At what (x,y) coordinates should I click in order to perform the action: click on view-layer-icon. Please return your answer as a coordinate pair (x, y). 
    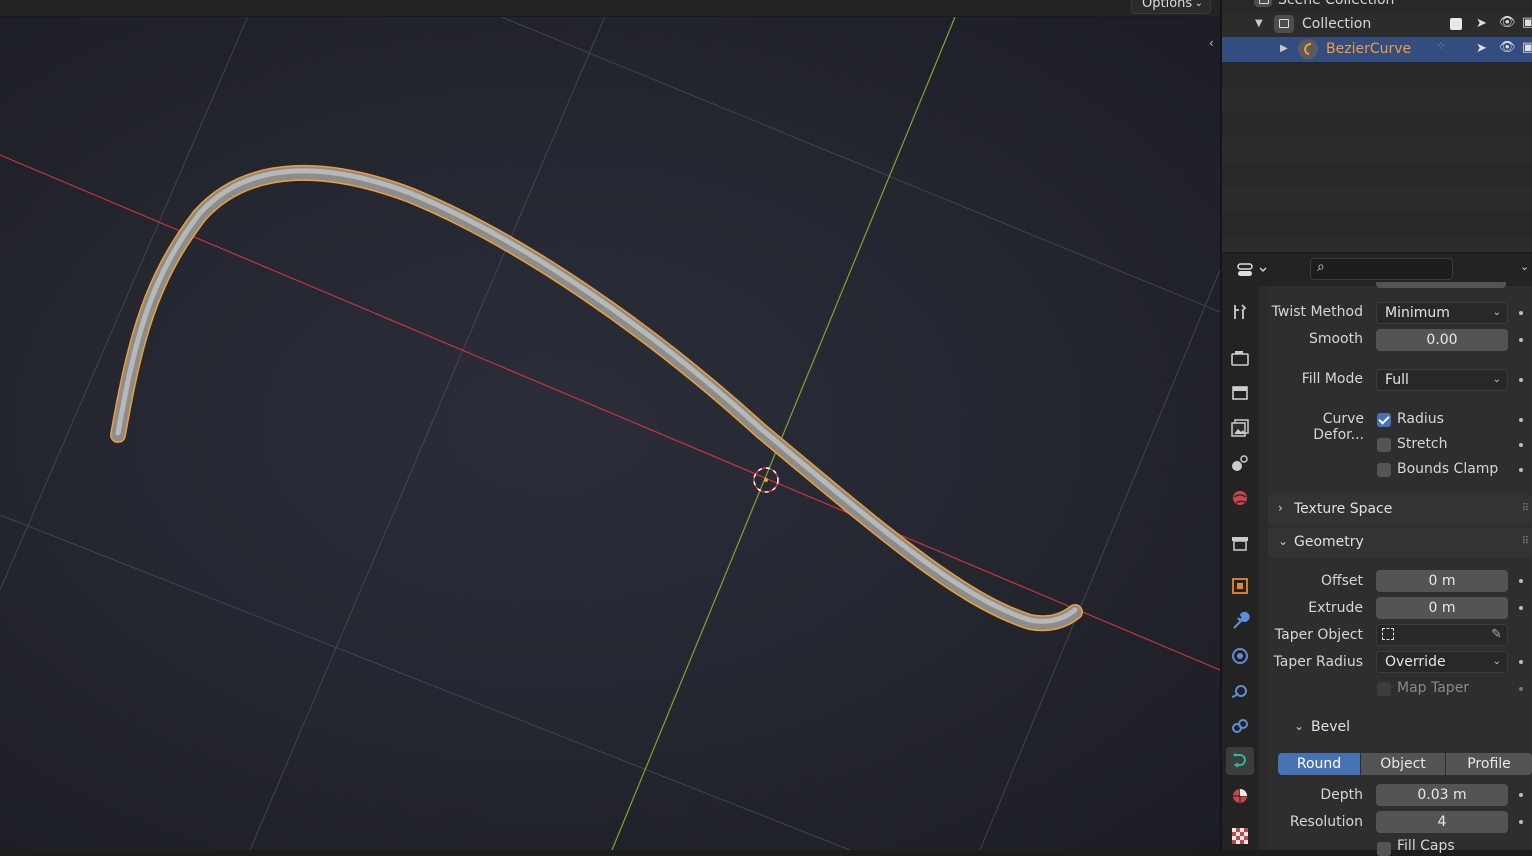
    Looking at the image, I should click on (1240, 428).